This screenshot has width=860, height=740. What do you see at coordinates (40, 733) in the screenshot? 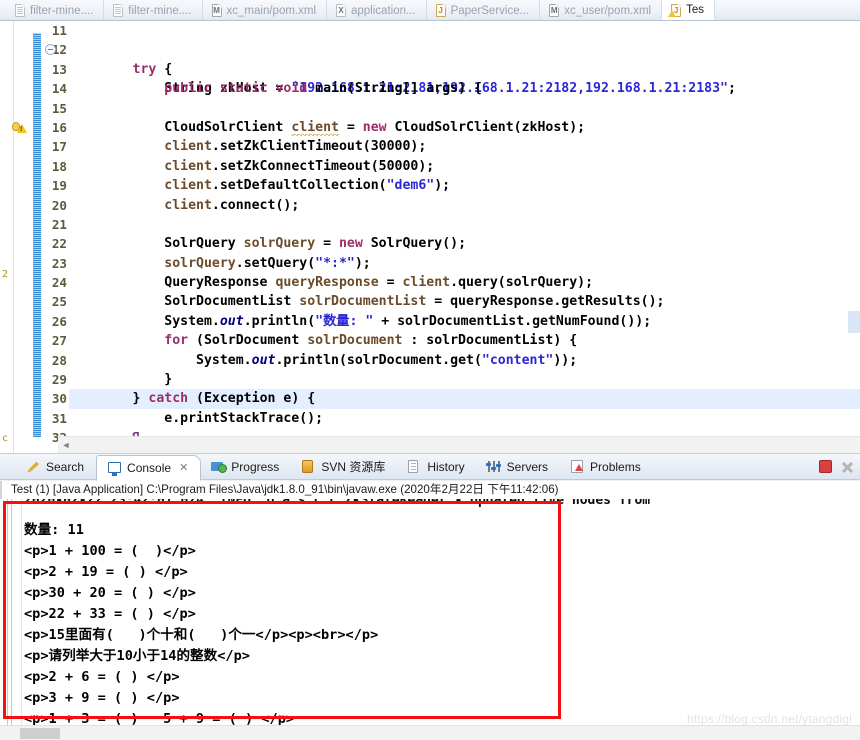
I see `console-hscroll-thumb` at bounding box center [40, 733].